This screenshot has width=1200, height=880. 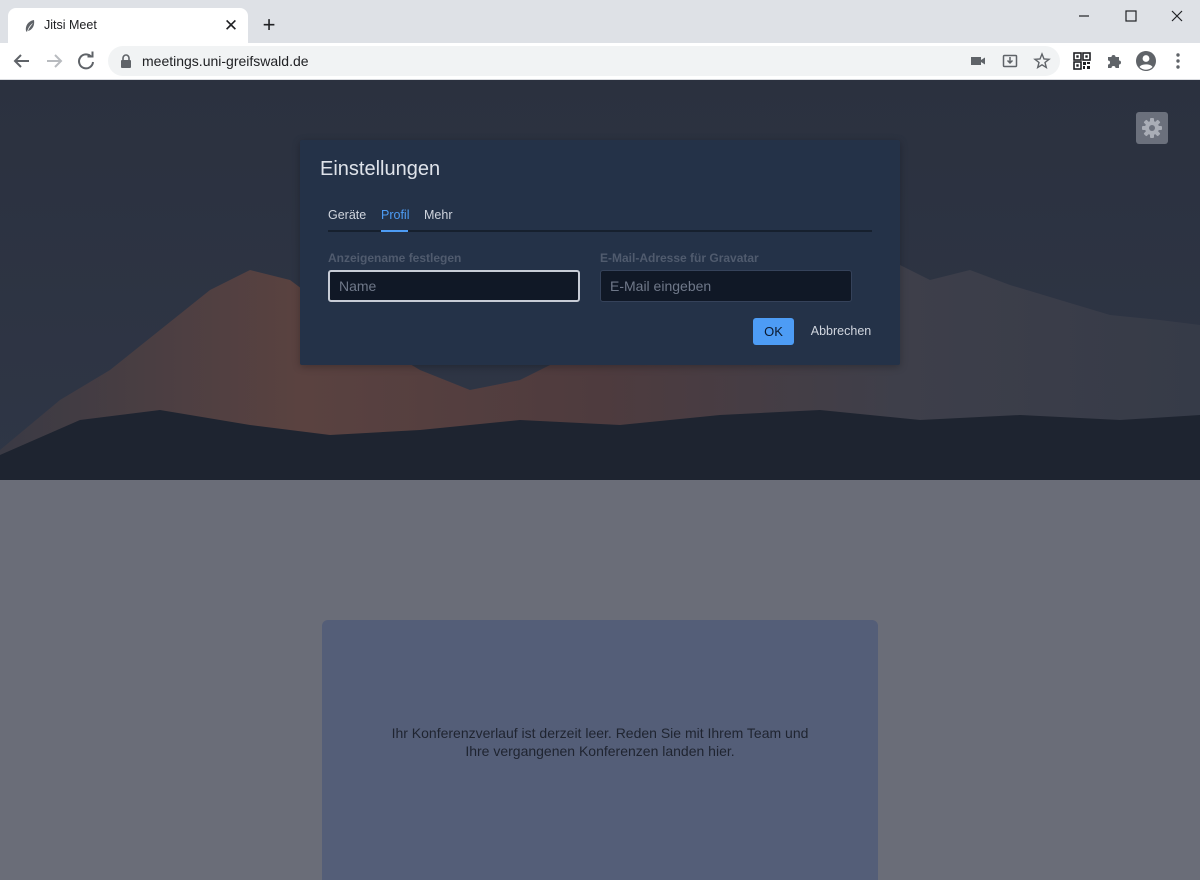 I want to click on qr-code-icon, so click(x=1082, y=61).